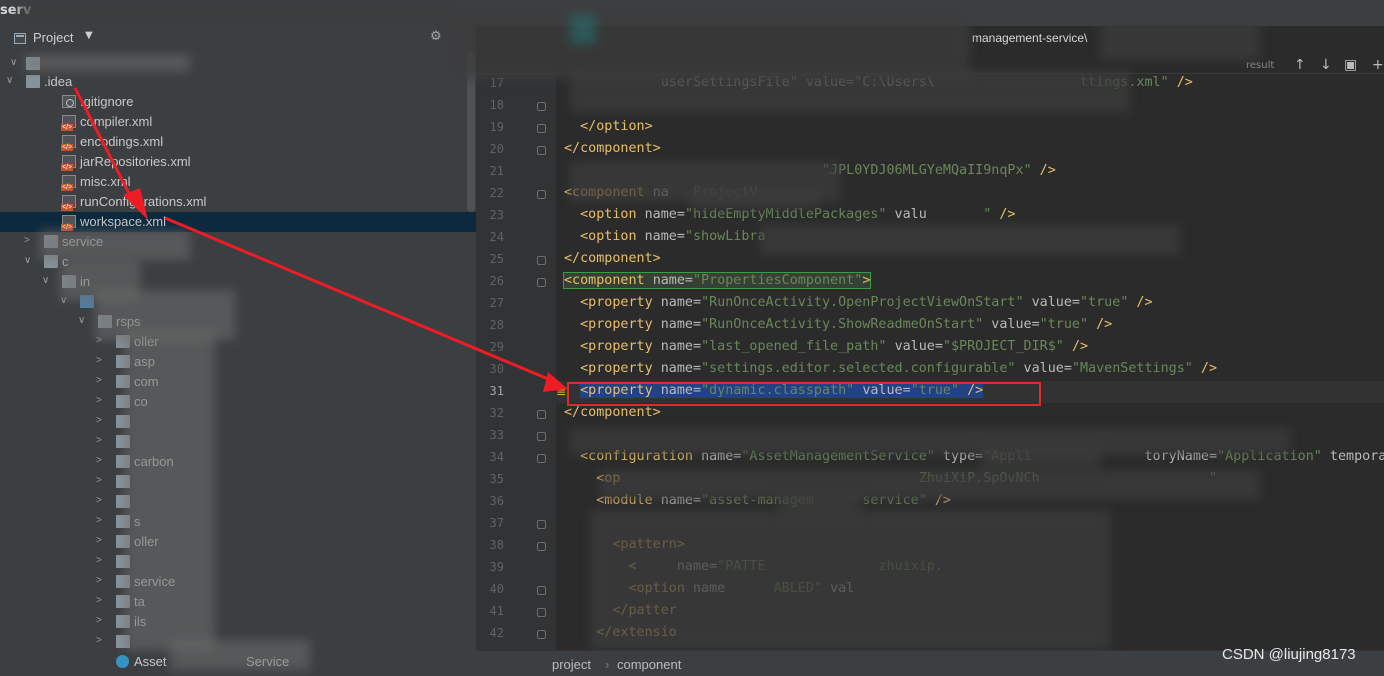 The width and height of the screenshot is (1384, 676). I want to click on tree-item-label: workspace.xml, so click(123, 221).